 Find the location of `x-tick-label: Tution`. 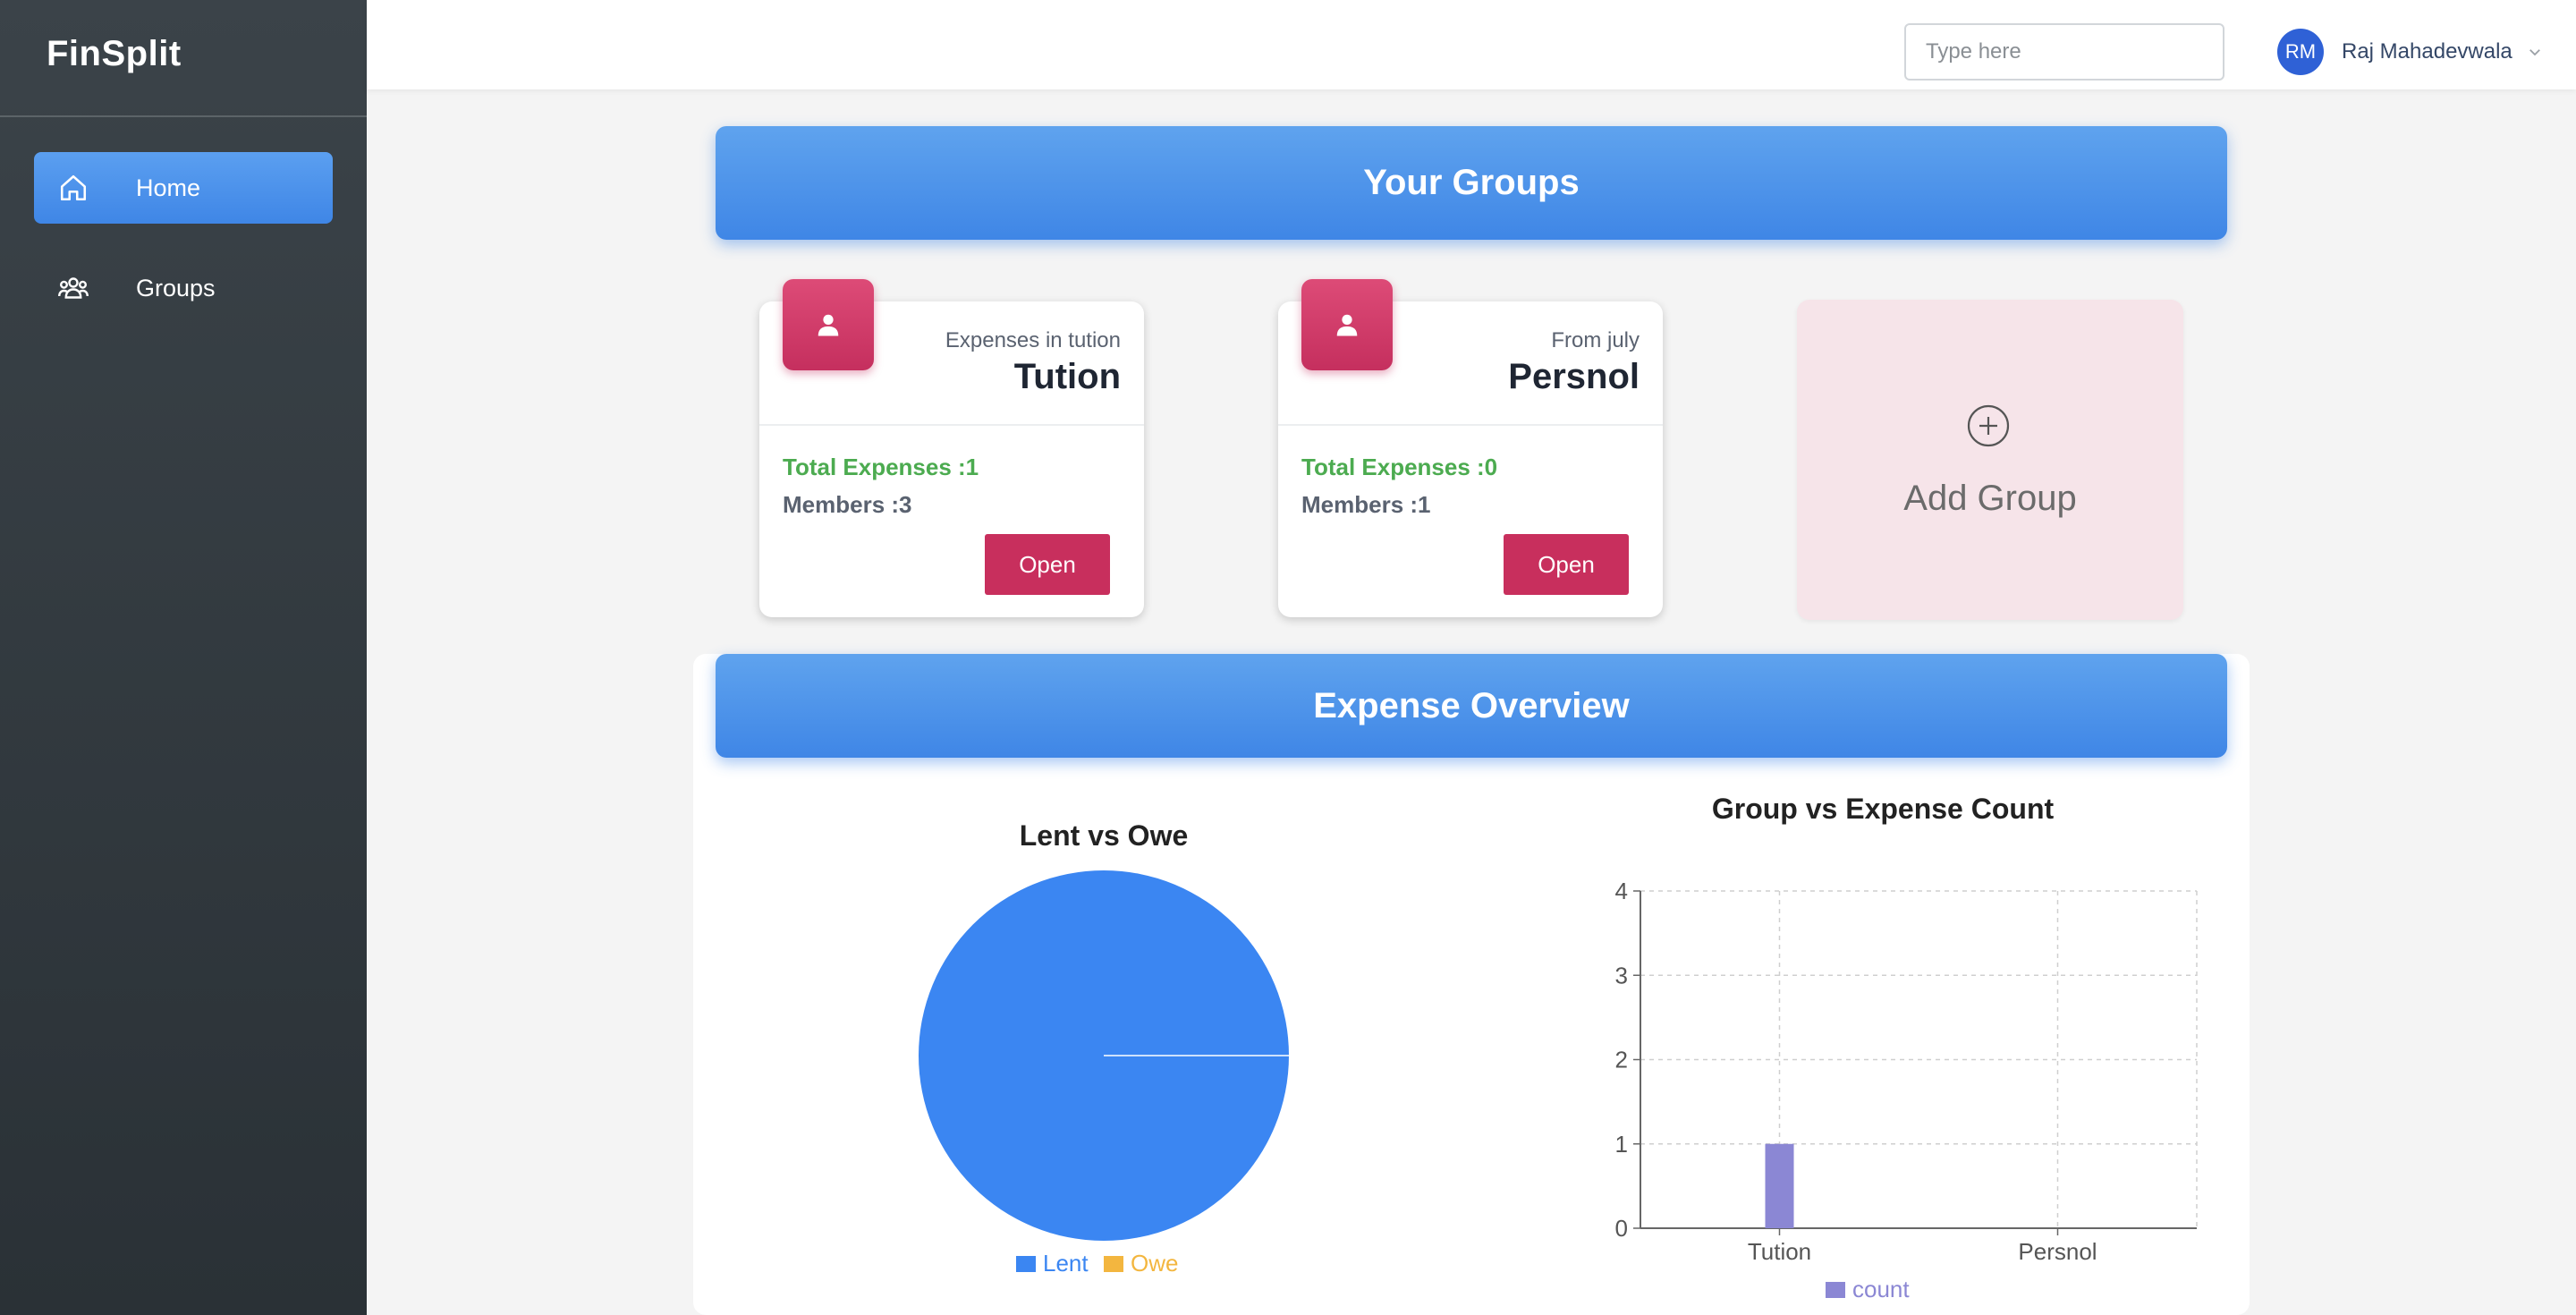

x-tick-label: Tution is located at coordinates (1779, 1251).